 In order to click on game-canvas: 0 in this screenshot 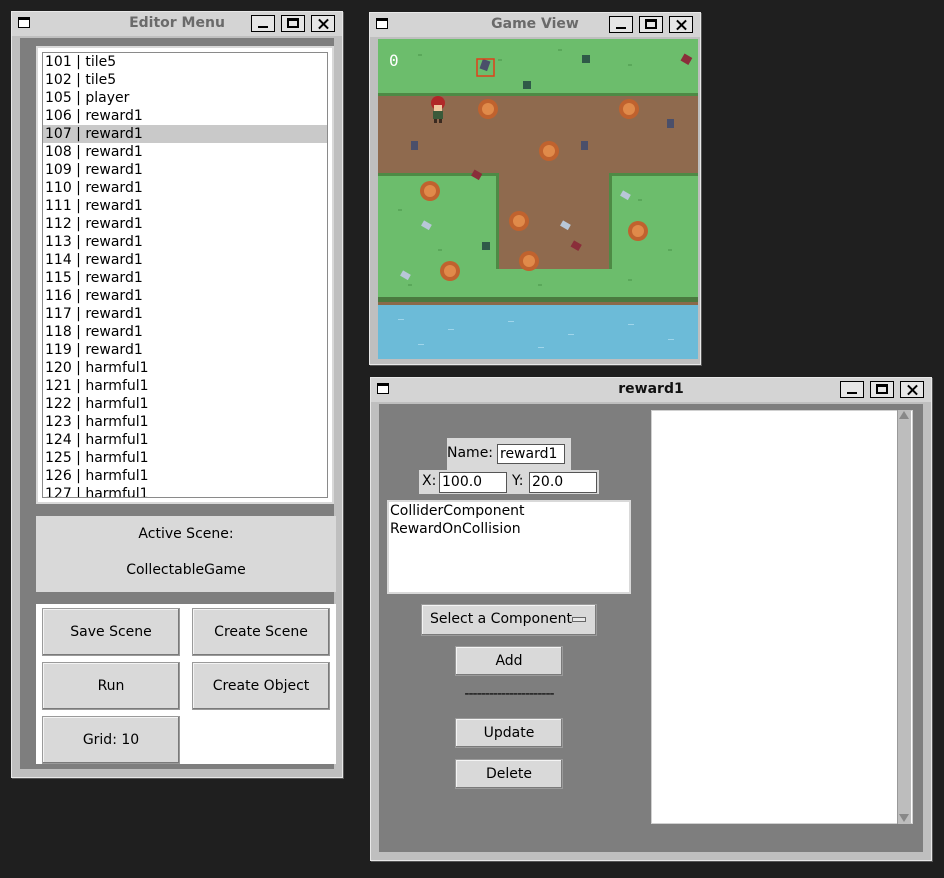, I will do `click(538, 199)`.